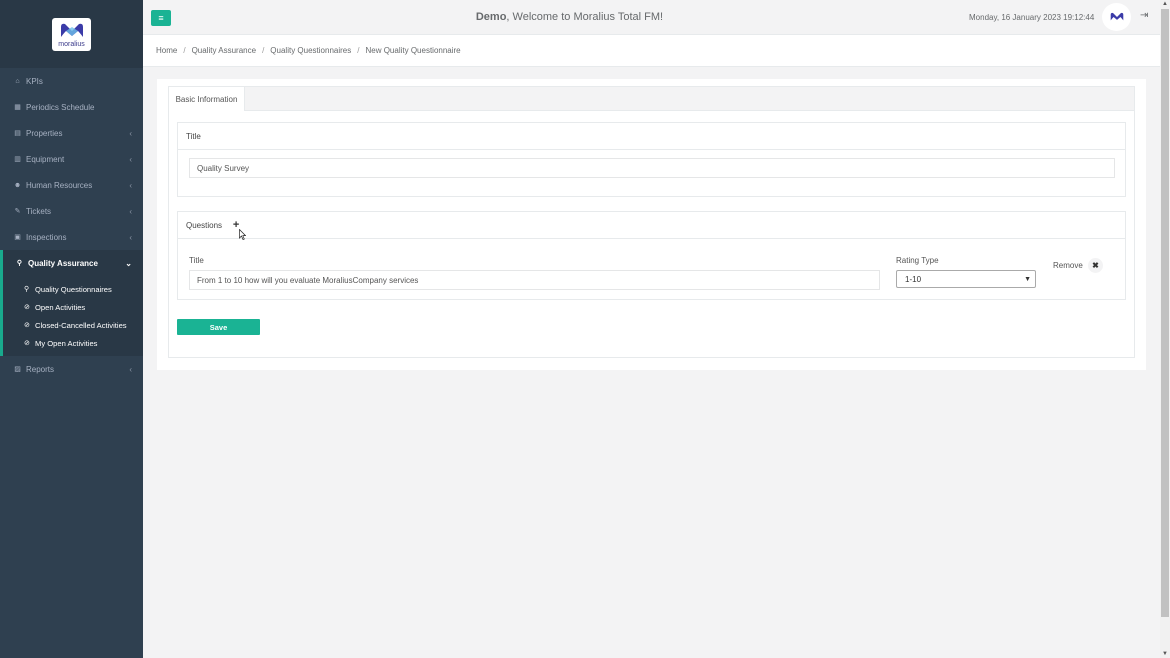 Image resolution: width=1170 pixels, height=658 pixels. I want to click on question-title-label: Title, so click(196, 260).